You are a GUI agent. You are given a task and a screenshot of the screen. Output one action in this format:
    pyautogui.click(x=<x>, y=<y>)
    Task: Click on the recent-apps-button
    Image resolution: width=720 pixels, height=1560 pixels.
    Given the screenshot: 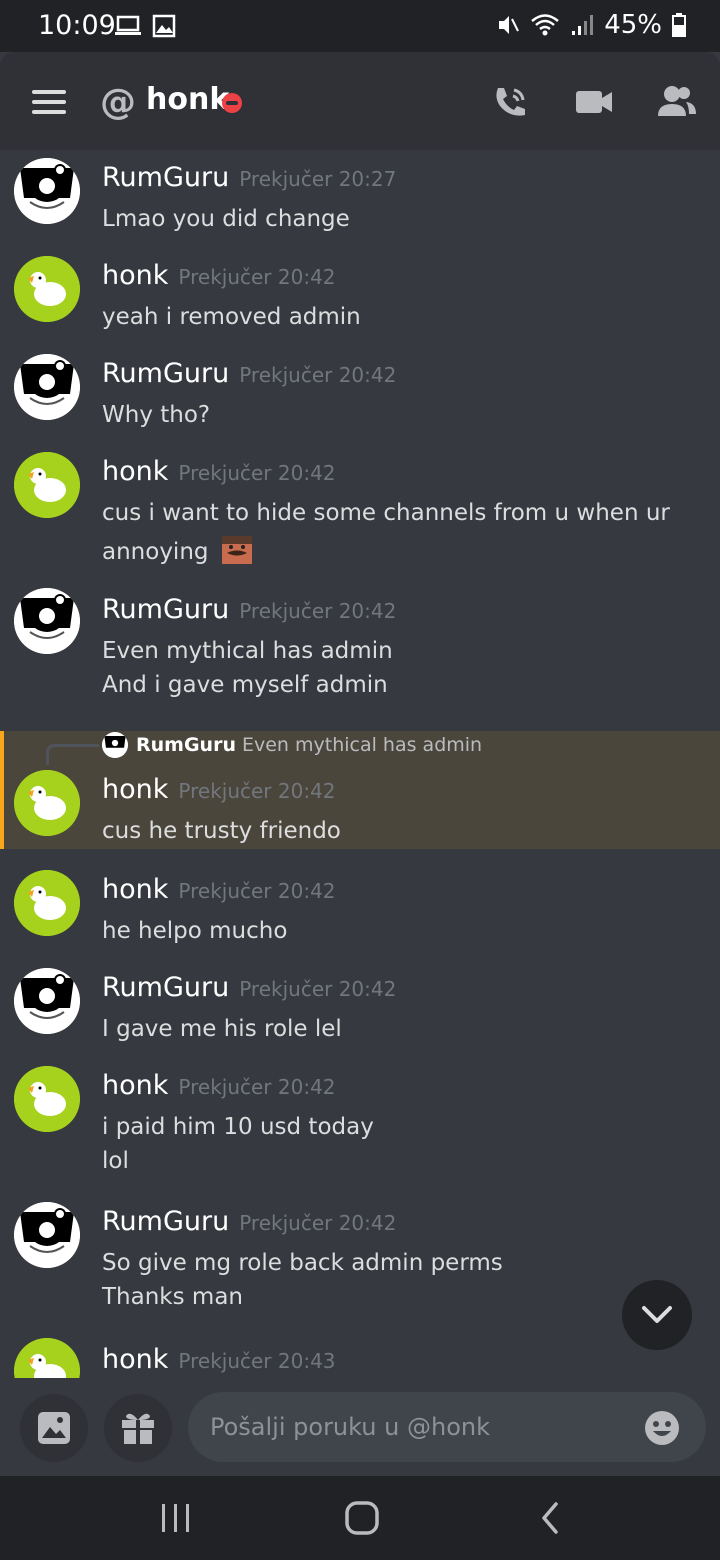 What is the action you would take?
    pyautogui.click(x=176, y=1518)
    